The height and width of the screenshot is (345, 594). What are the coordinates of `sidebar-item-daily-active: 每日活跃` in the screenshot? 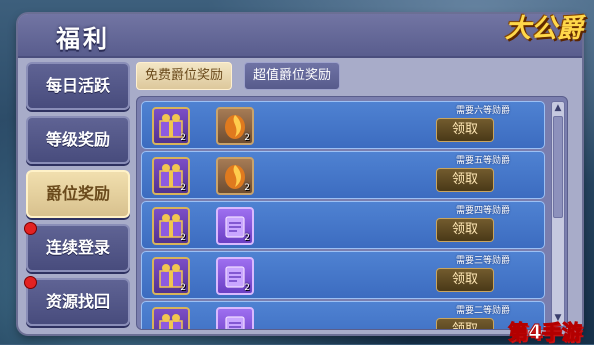 It's located at (78, 86).